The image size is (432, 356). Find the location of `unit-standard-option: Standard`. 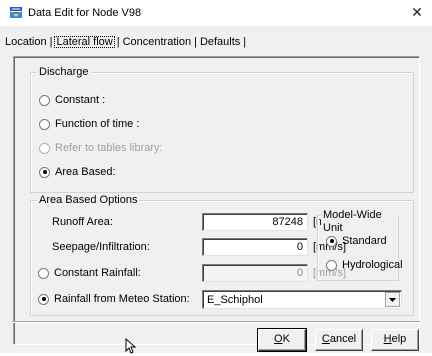

unit-standard-option: Standard is located at coordinates (356, 241).